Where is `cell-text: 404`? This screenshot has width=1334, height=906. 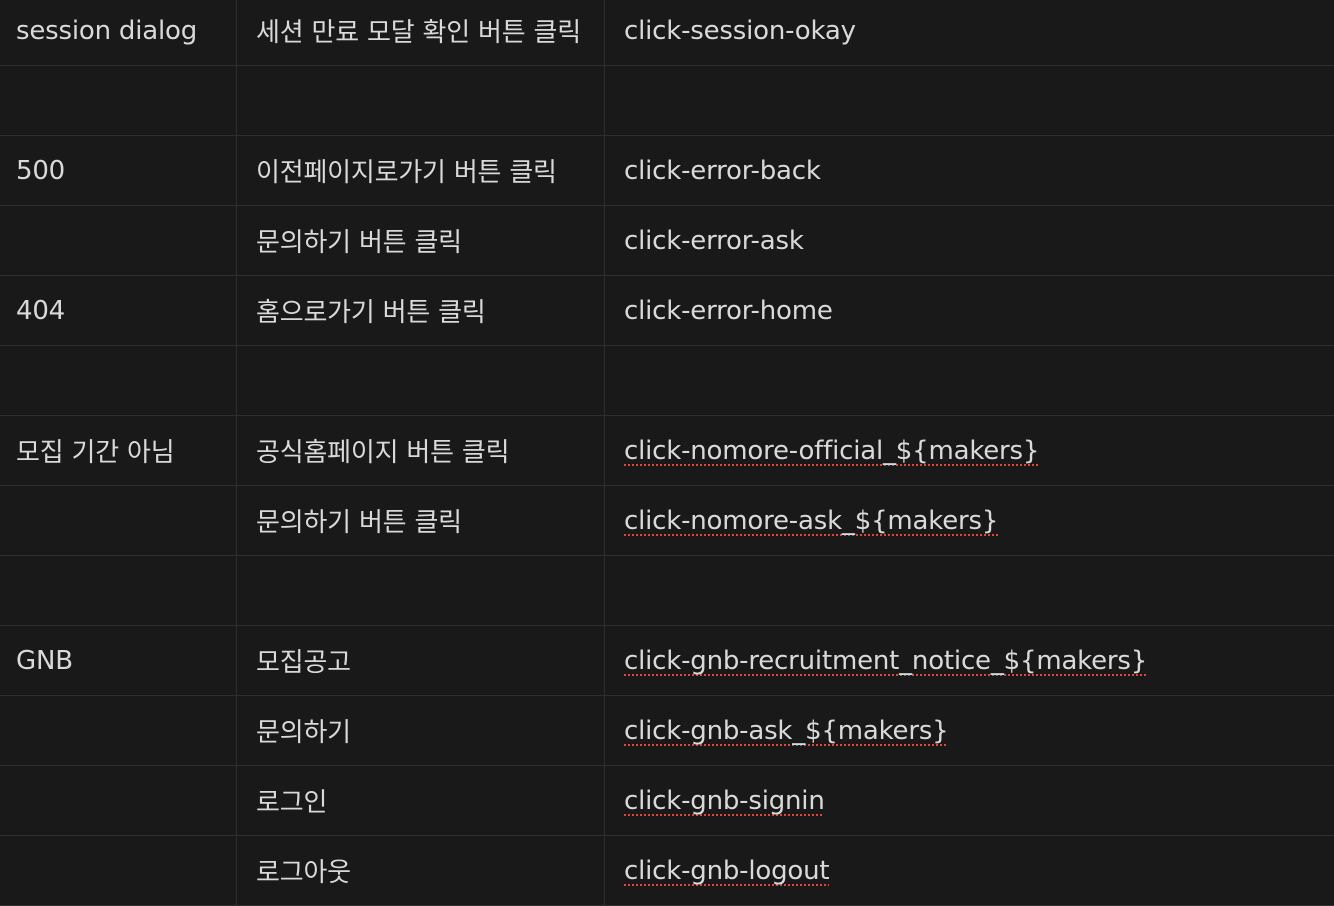
cell-text: 404 is located at coordinates (41, 310).